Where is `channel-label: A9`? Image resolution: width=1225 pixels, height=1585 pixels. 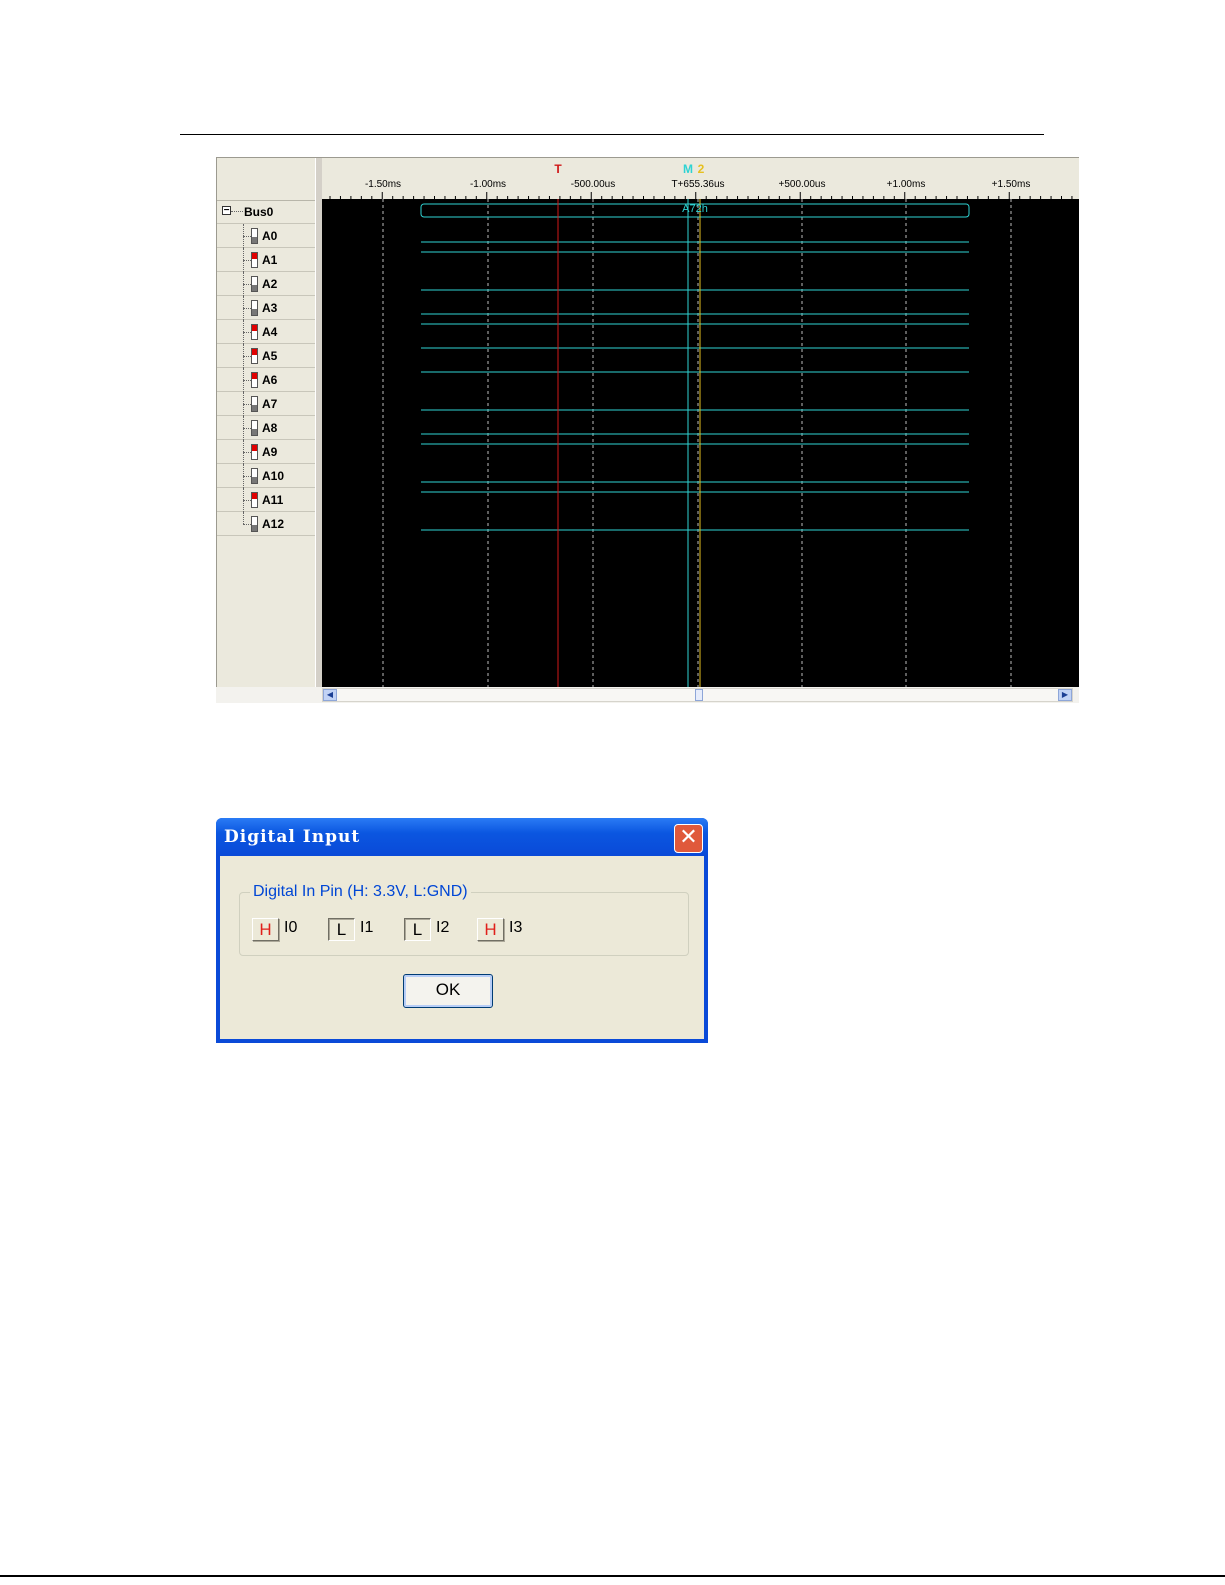 channel-label: A9 is located at coordinates (270, 452).